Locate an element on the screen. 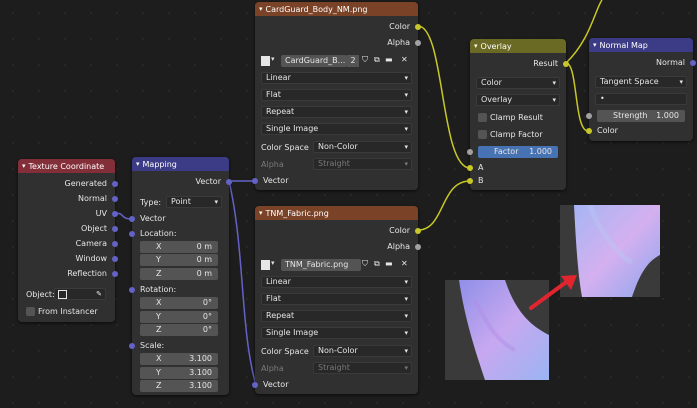 The image size is (697, 408). input-strength-socket is located at coordinates (589, 116).